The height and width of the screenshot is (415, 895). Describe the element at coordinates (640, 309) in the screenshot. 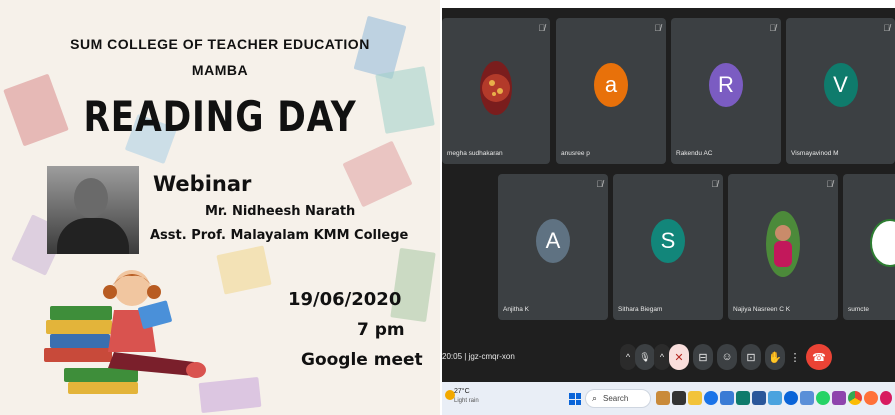

I see `participant-name: Sithara Biegam` at that location.